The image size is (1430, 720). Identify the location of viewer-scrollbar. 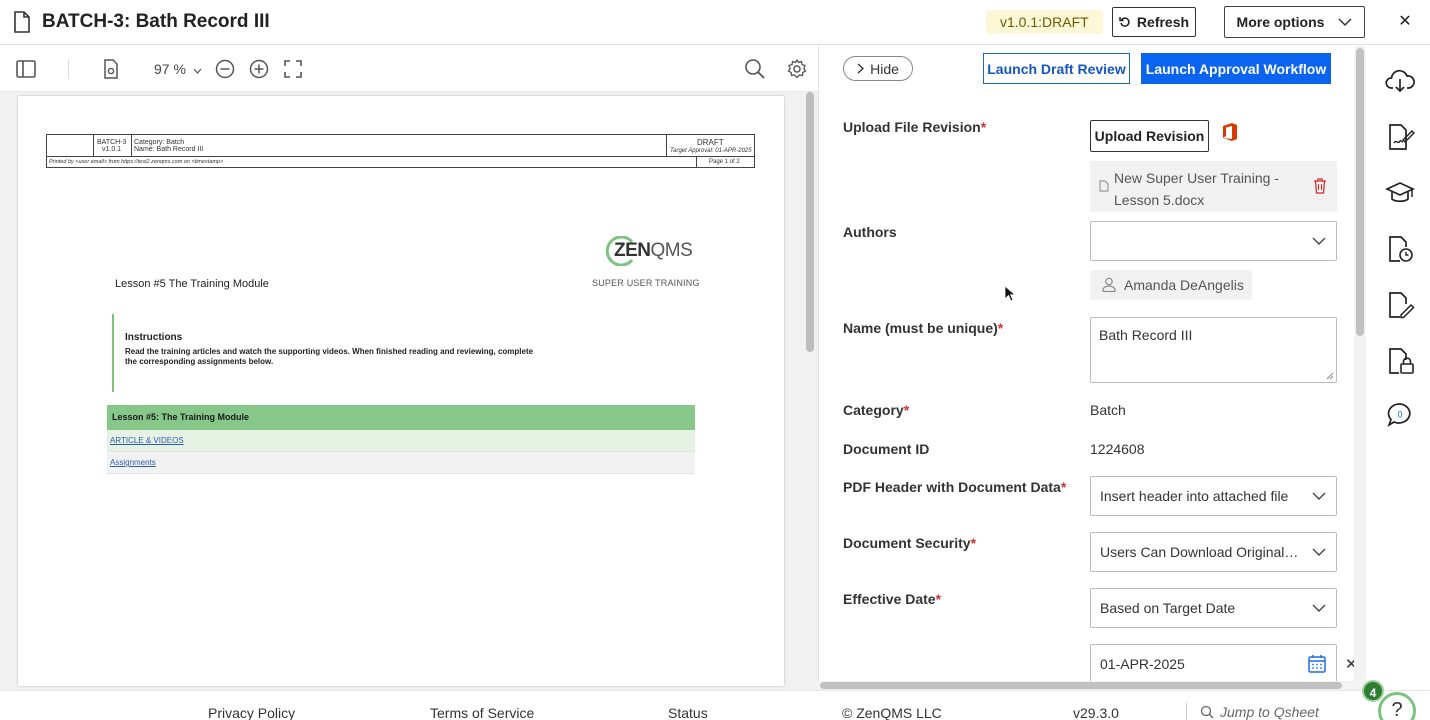
(810, 222).